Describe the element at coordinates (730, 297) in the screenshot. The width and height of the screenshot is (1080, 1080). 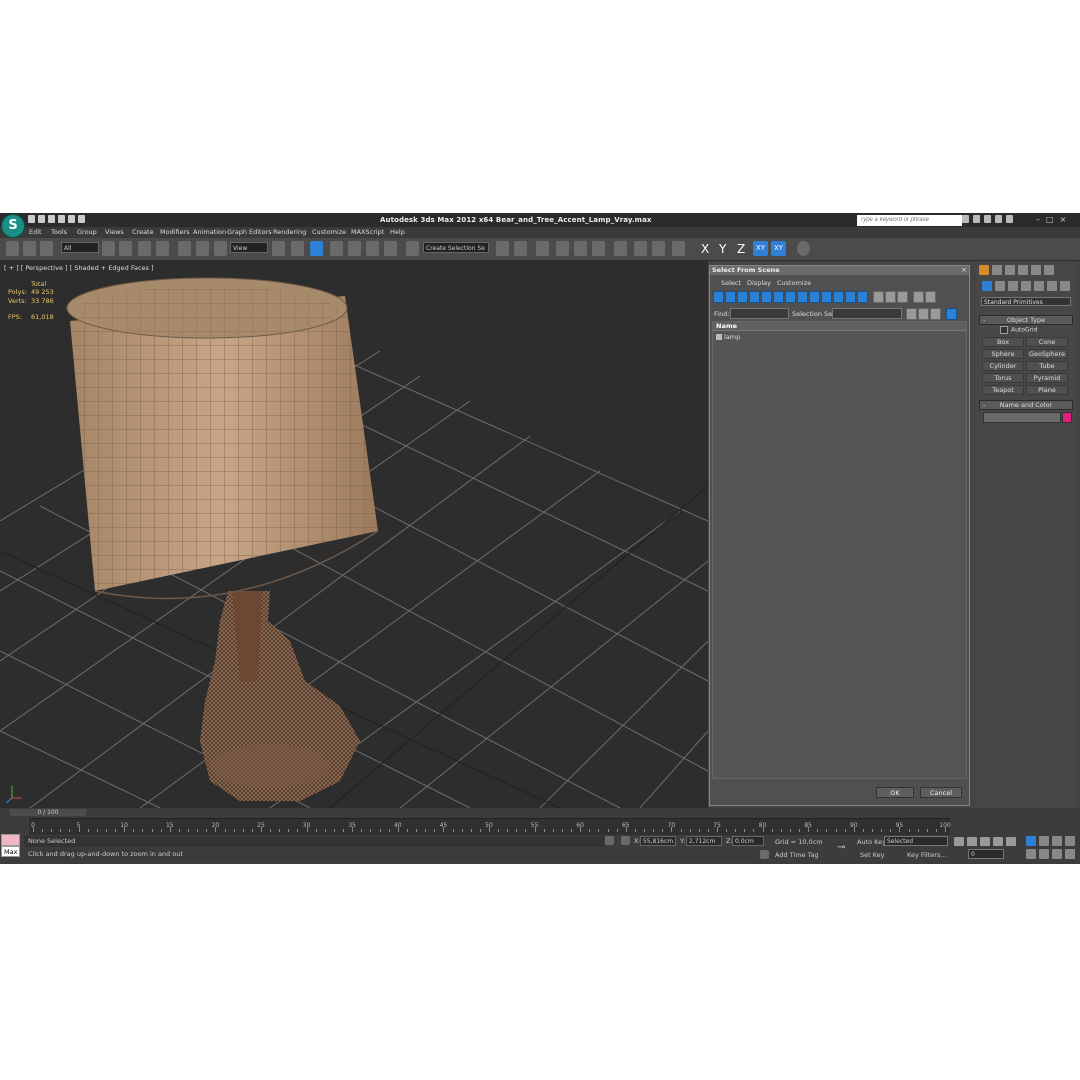
I see `display-shapes-icon` at that location.